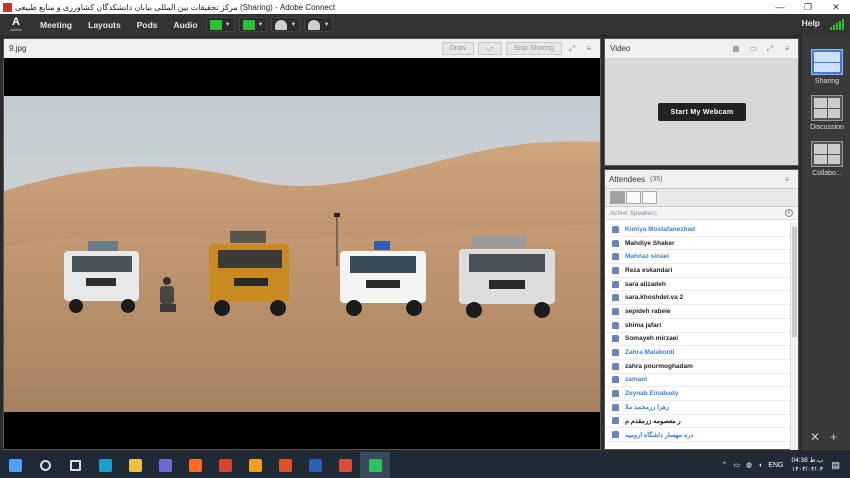 The width and height of the screenshot is (850, 478). I want to click on taskbar-firefox-icon, so click(195, 465).